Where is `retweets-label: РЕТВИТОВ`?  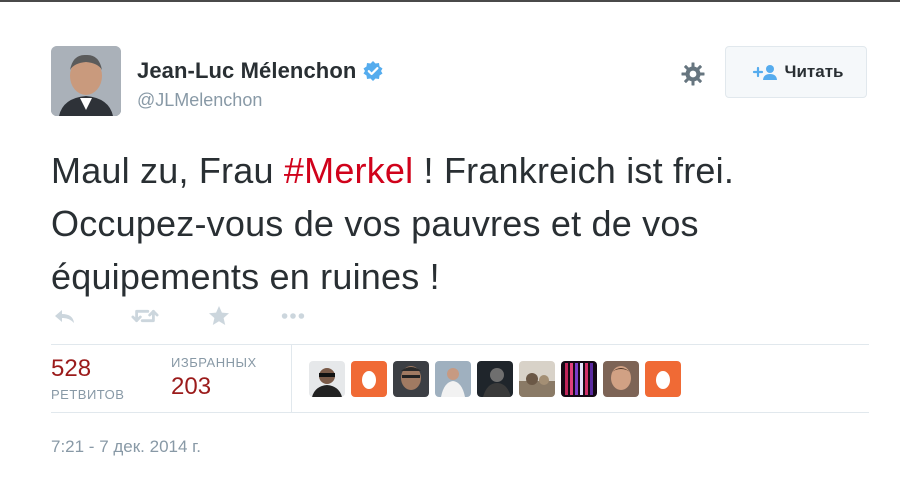 retweets-label: РЕТВИТОВ is located at coordinates (88, 394).